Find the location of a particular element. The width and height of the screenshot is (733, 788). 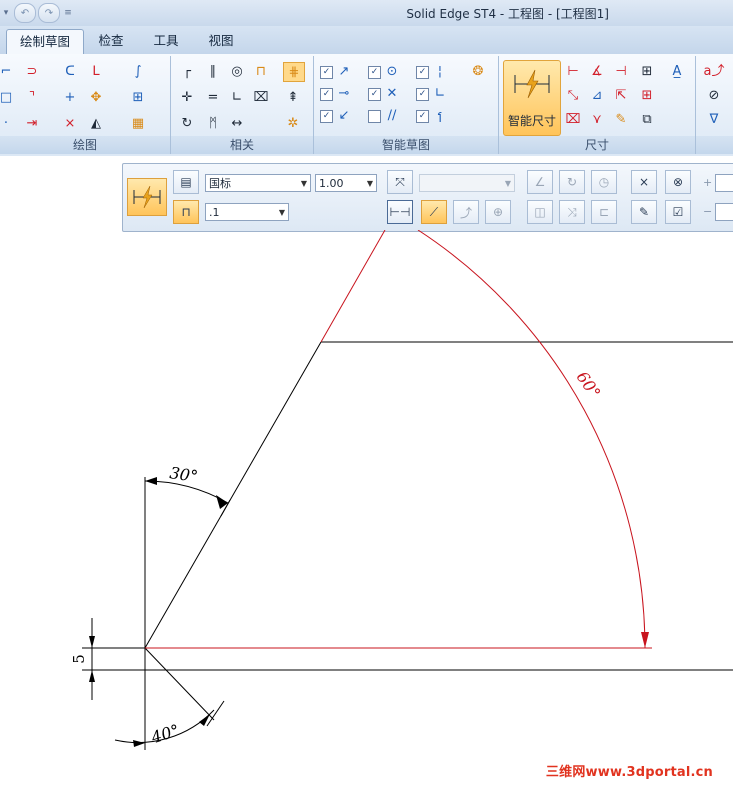

upper-tolerance-field is located at coordinates (724, 183).